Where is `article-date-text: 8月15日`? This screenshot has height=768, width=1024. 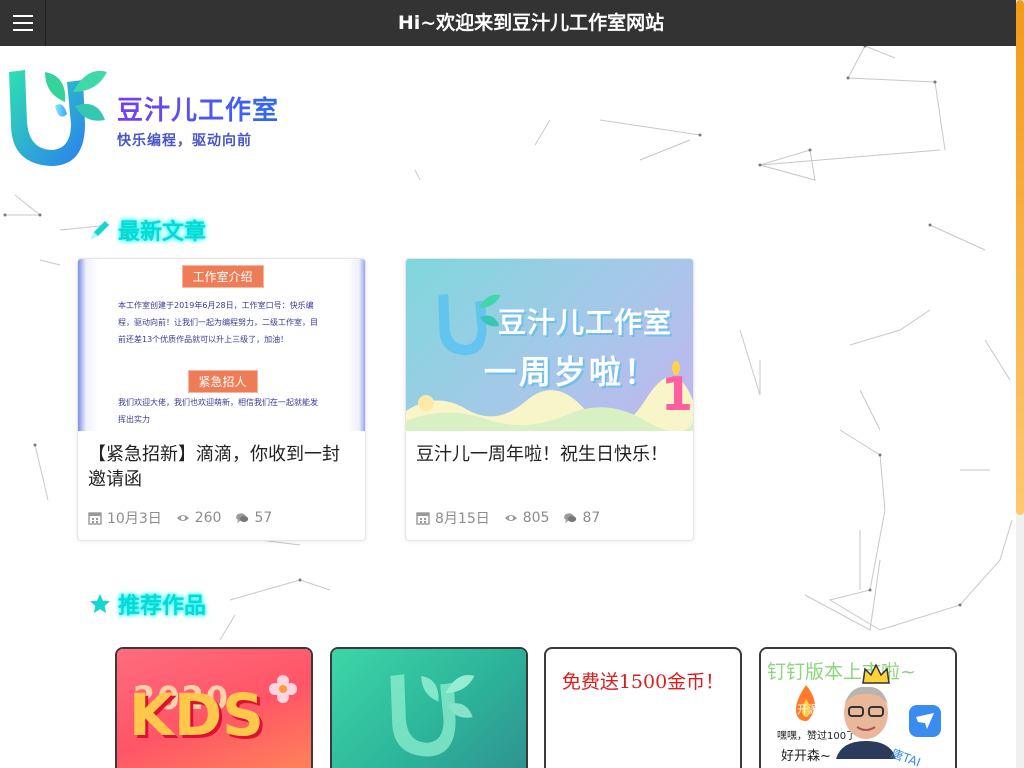
article-date-text: 8月15日 is located at coordinates (462, 519).